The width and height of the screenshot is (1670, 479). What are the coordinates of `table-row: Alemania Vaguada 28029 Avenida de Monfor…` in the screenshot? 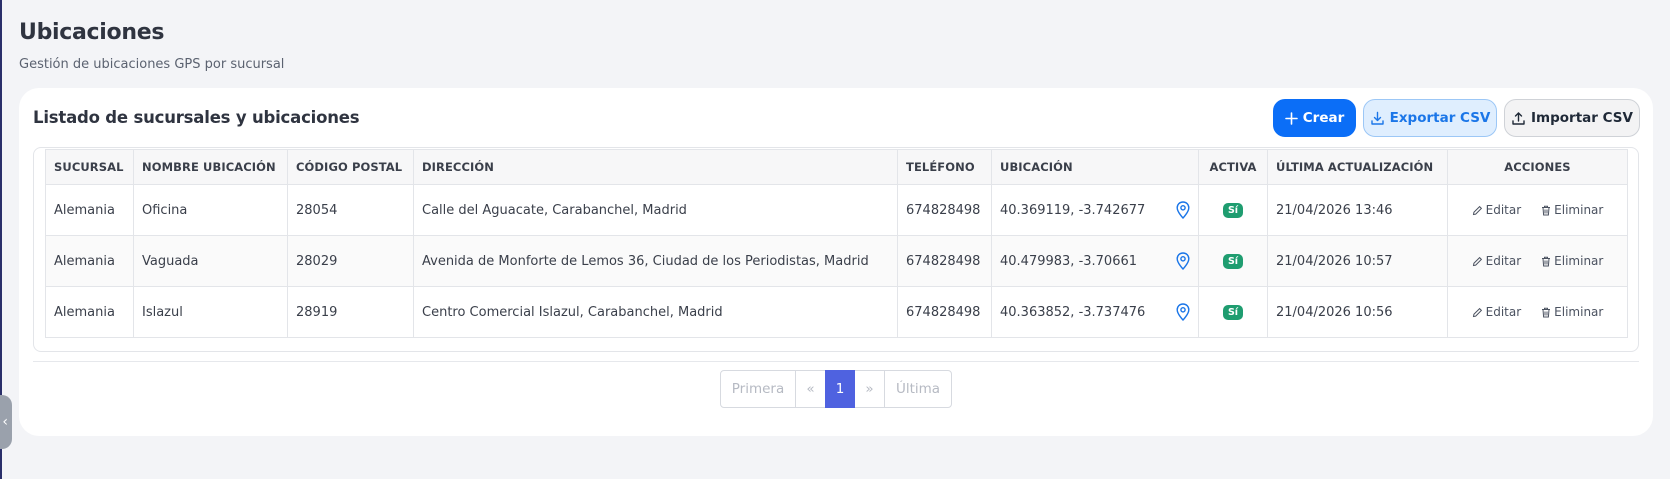 It's located at (836, 261).